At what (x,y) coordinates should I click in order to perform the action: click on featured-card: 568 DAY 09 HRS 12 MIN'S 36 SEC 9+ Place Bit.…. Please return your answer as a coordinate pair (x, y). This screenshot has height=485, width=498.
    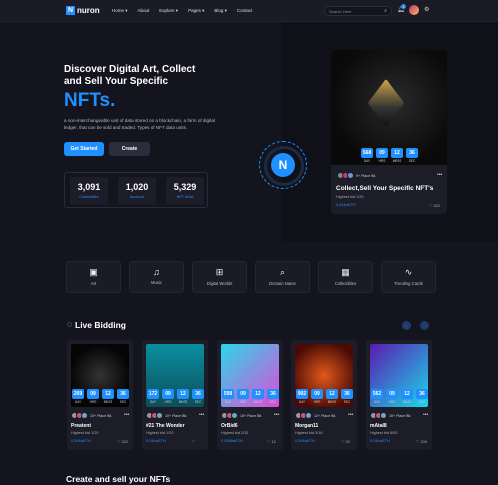
    Looking at the image, I should click on (389, 132).